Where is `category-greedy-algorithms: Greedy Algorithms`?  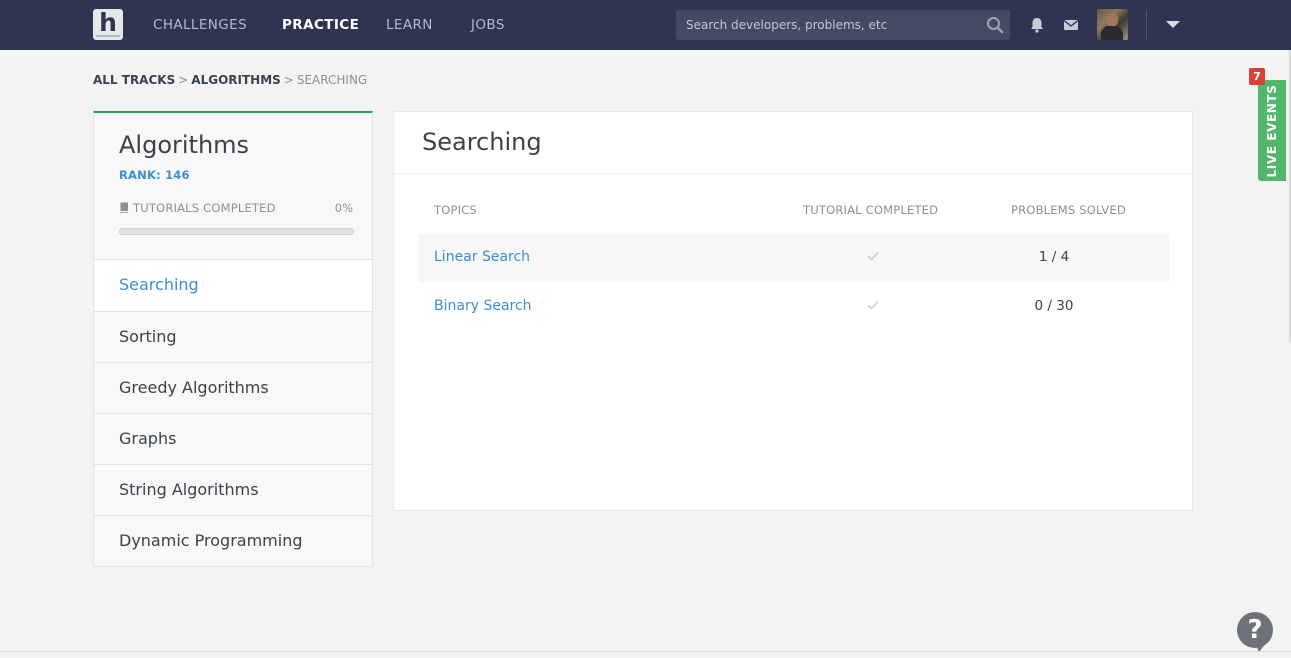
category-greedy-algorithms: Greedy Algorithms is located at coordinates (233, 387).